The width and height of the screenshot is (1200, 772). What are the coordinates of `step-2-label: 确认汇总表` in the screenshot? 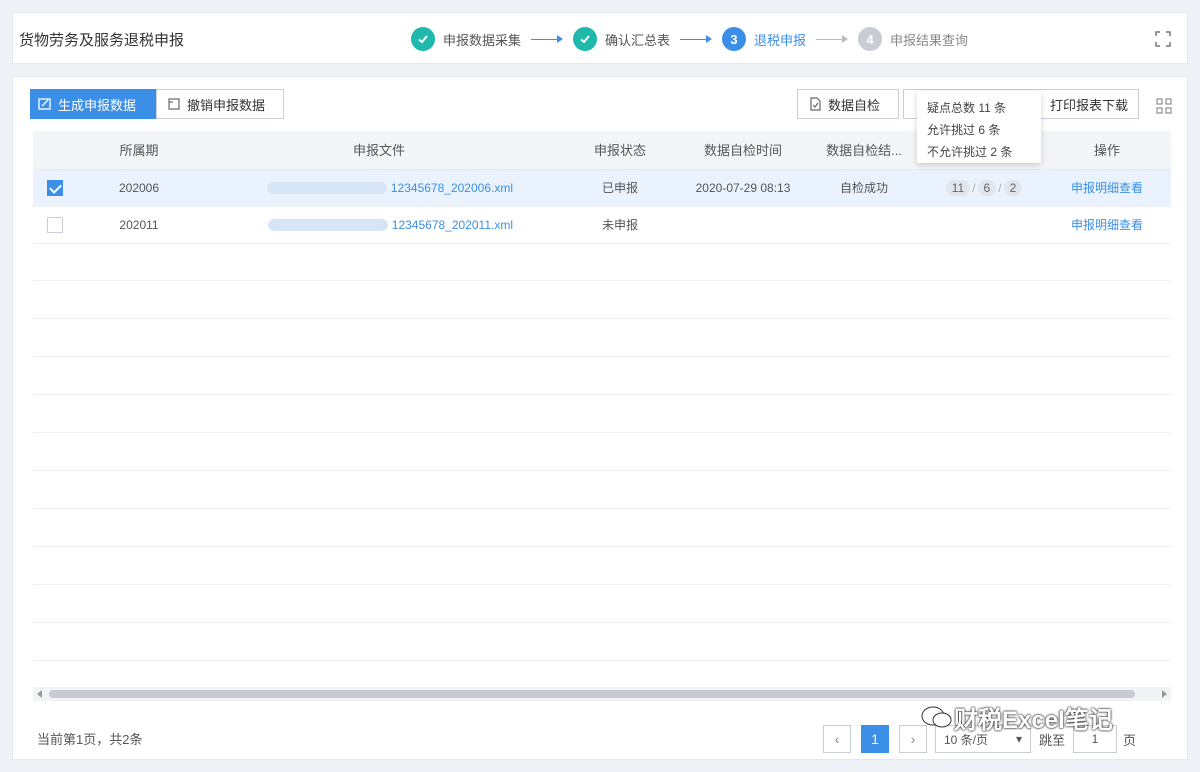 It's located at (638, 40).